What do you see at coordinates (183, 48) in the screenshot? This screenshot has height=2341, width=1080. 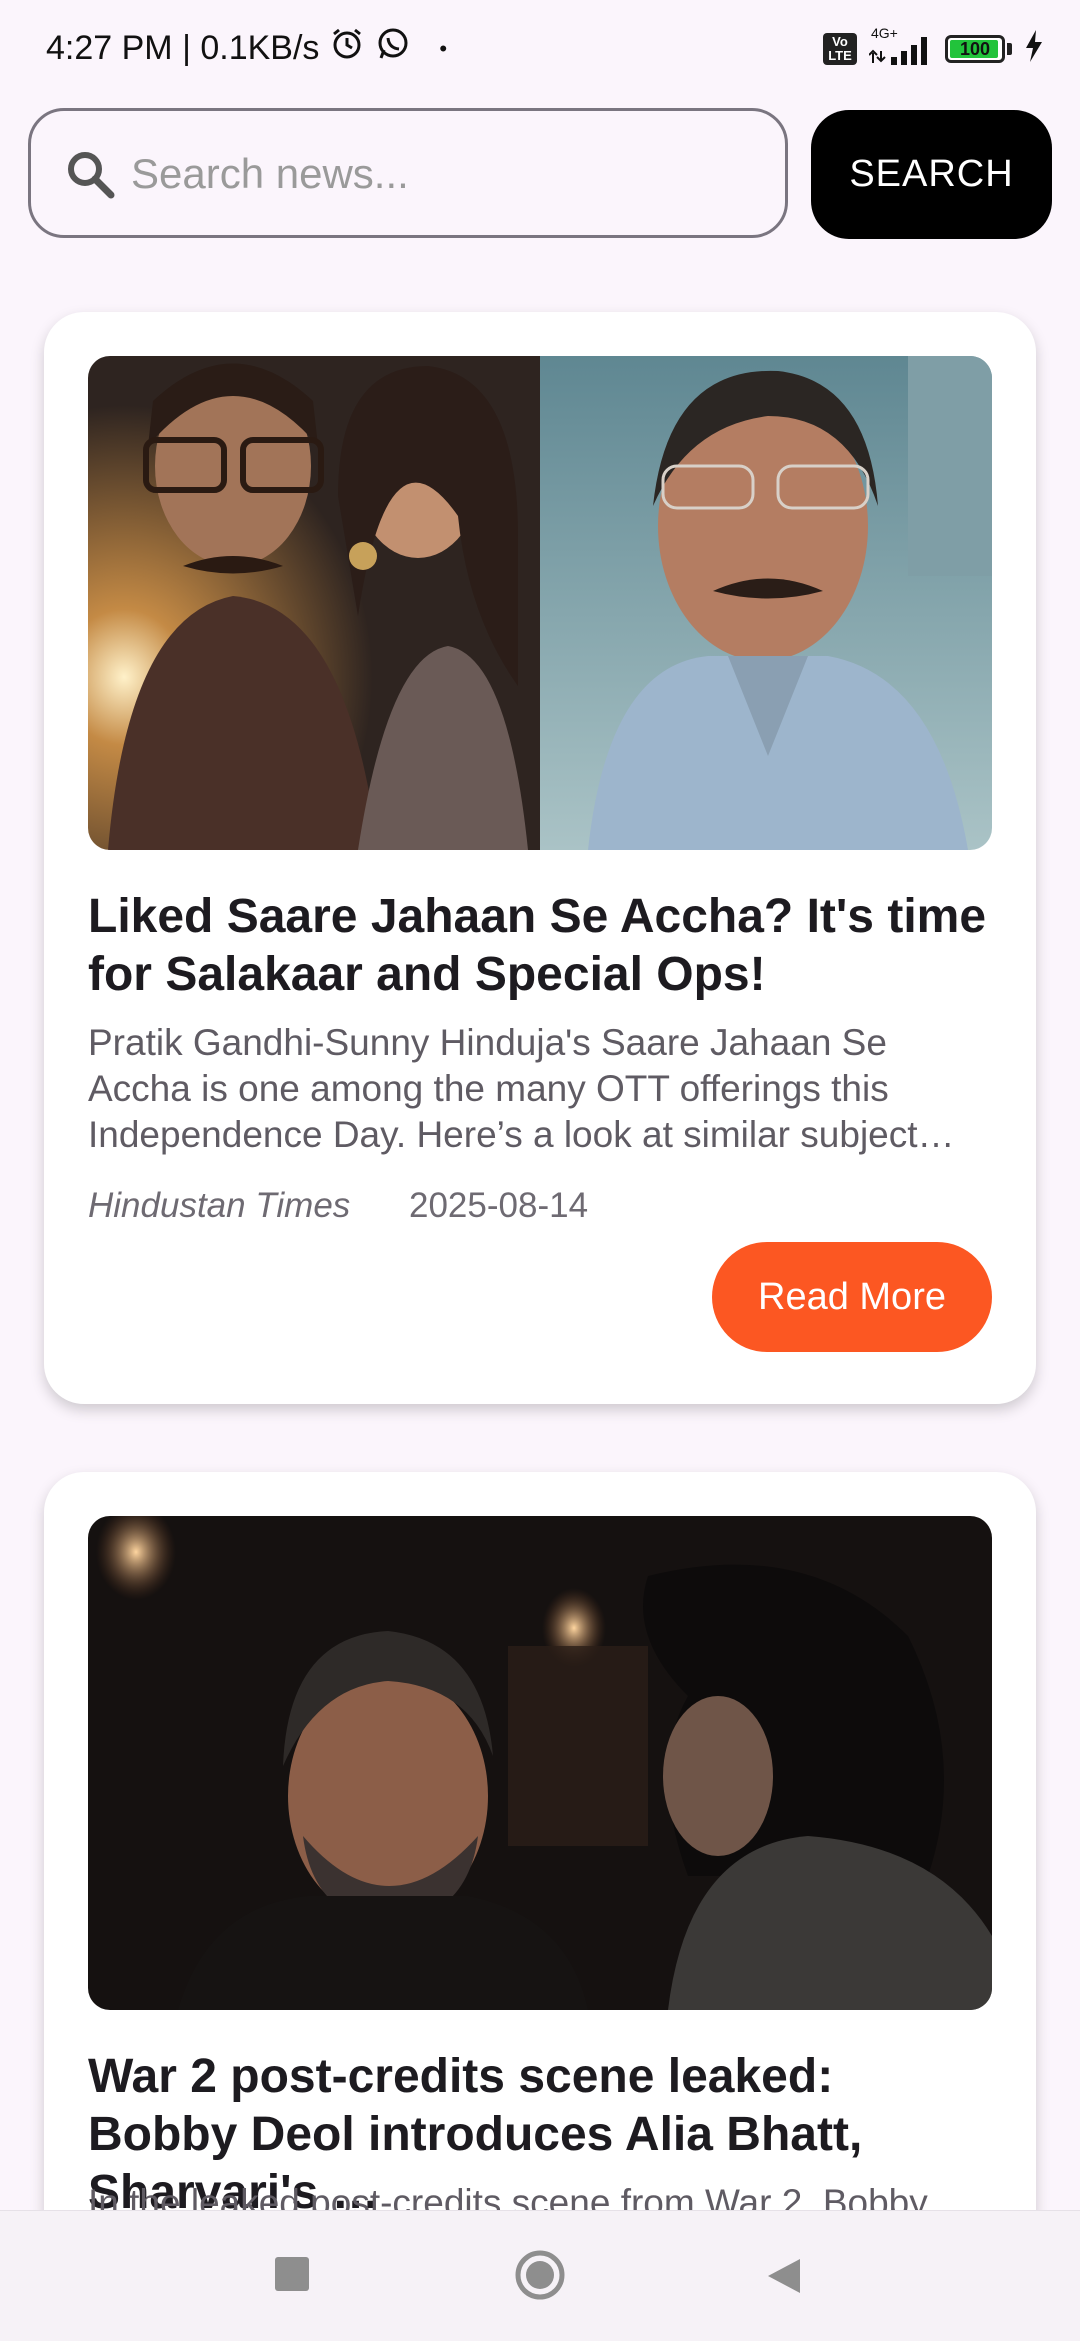 I see `status-time-speed: 4:27 PM | 0.1KB/s` at bounding box center [183, 48].